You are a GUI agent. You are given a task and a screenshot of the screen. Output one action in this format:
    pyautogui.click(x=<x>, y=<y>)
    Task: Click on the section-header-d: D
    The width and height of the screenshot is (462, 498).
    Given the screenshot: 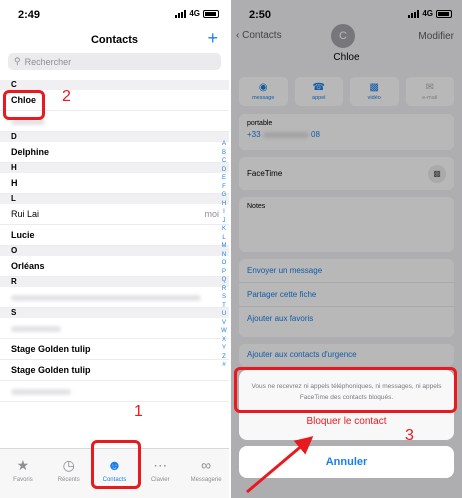 What is the action you would take?
    pyautogui.click(x=114, y=137)
    